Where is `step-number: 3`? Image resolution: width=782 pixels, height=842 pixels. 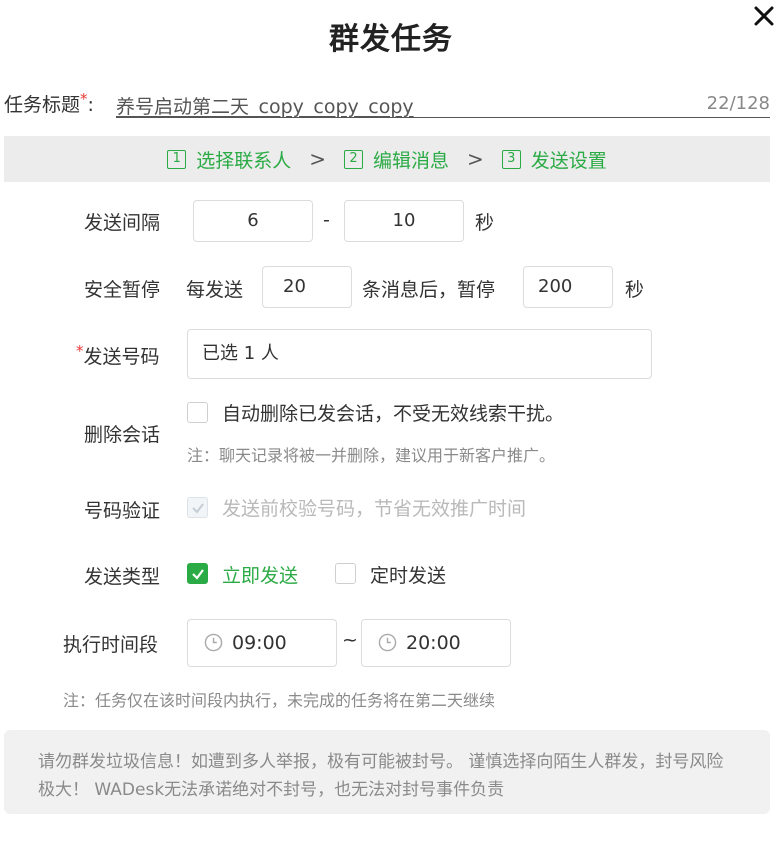 step-number: 3 is located at coordinates (511, 159).